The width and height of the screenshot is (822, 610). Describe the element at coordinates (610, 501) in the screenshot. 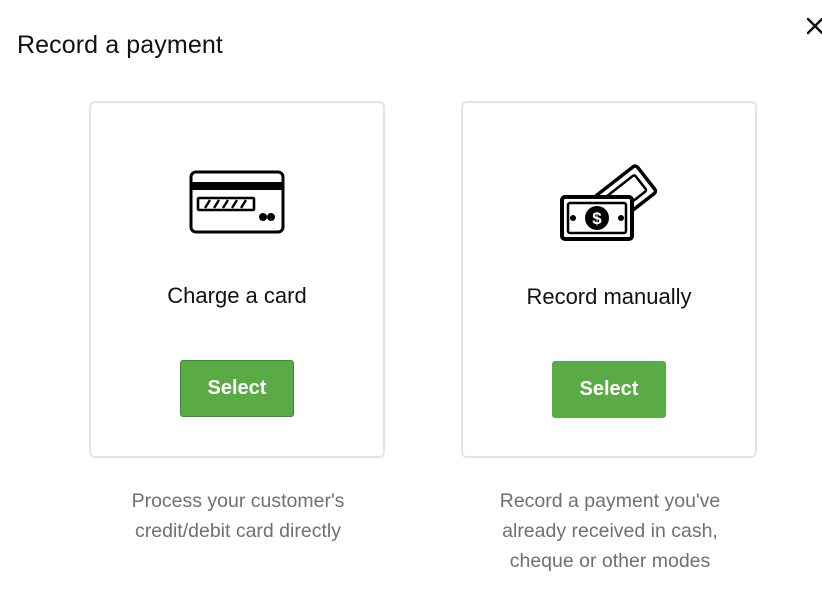

I see `description-line: Record a payment you've` at that location.